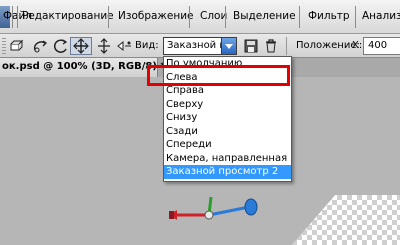 The image size is (400, 245). What do you see at coordinates (286, 46) in the screenshot?
I see `options-separator` at bounding box center [286, 46].